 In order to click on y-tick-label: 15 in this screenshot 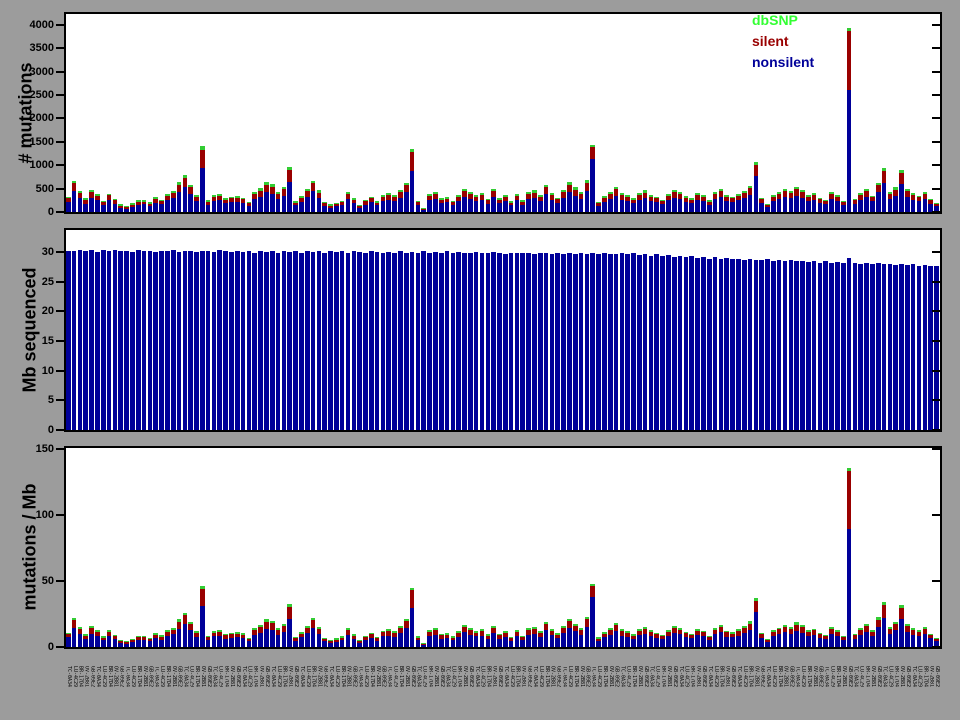, I will do `click(47, 340)`.